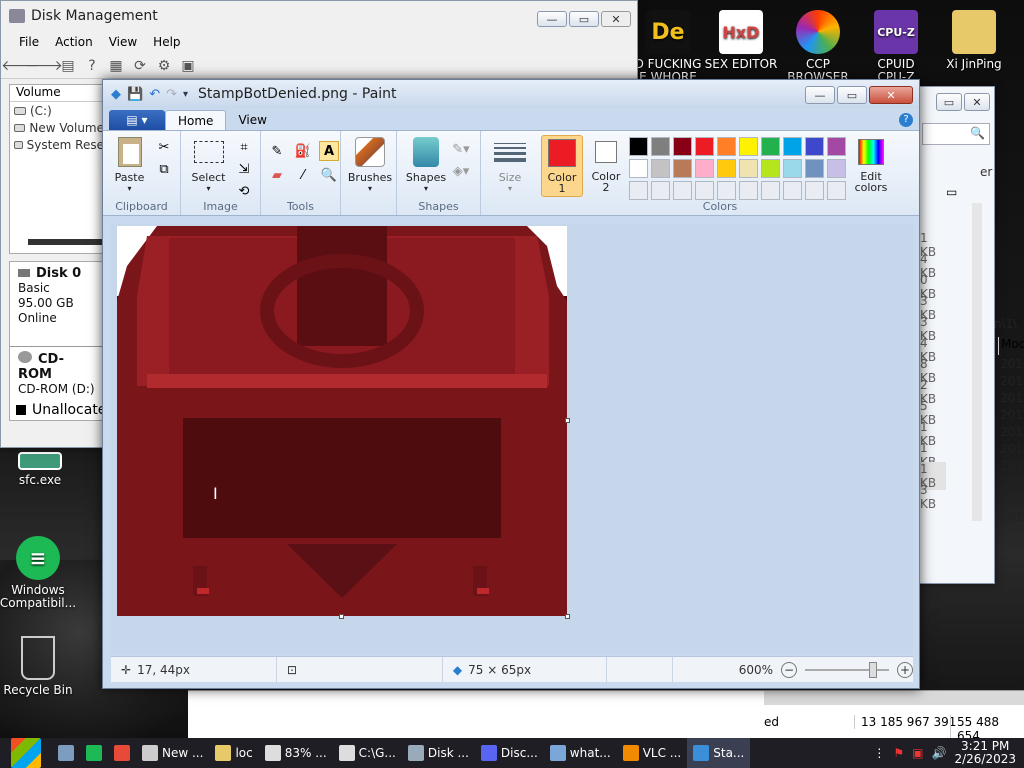  I want to click on size-button: Size ▾, so click(510, 164).